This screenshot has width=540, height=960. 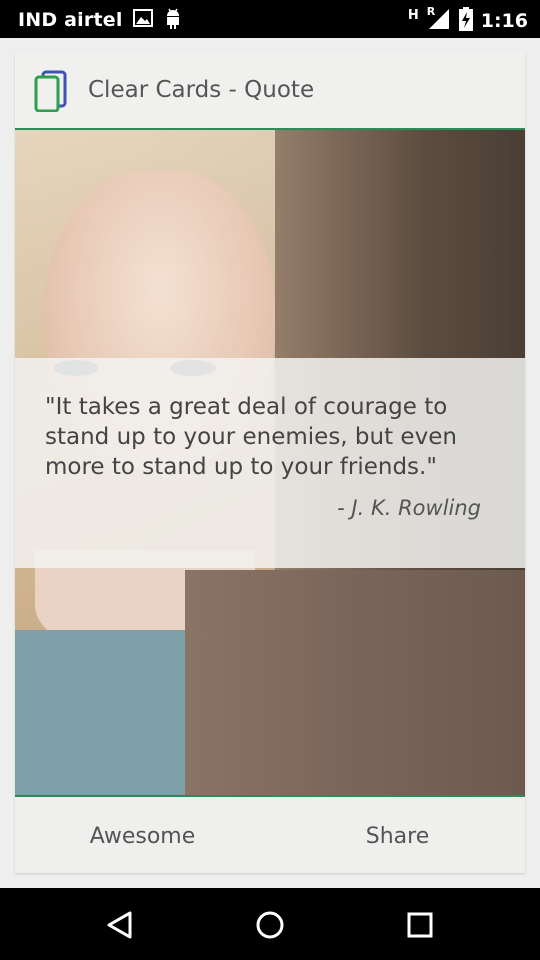 What do you see at coordinates (173, 20) in the screenshot?
I see `android-icon` at bounding box center [173, 20].